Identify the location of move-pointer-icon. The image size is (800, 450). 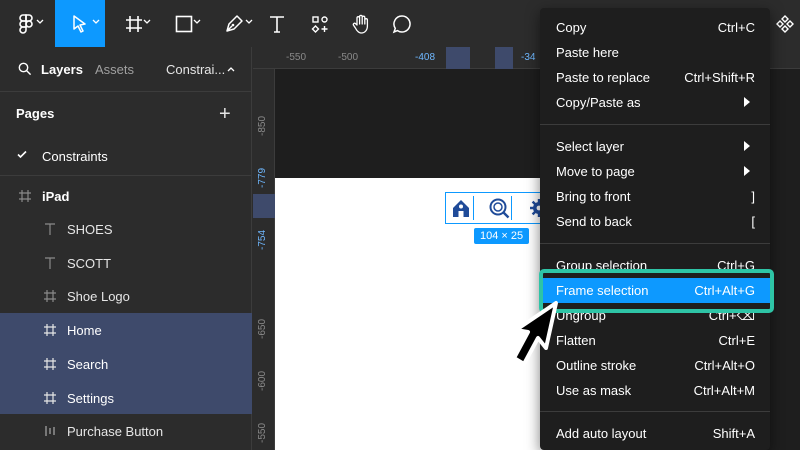
(79, 23).